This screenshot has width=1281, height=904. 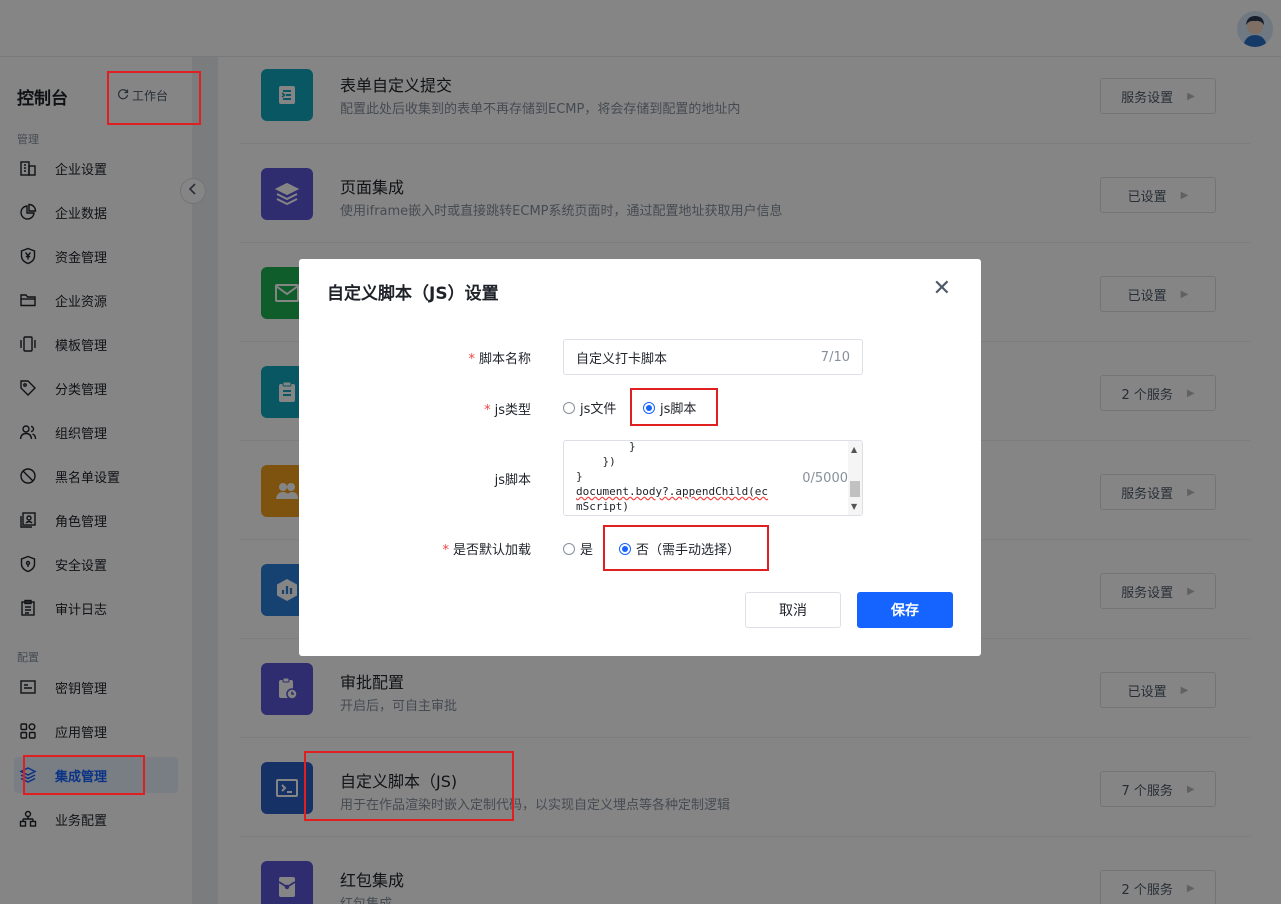 What do you see at coordinates (596, 461) in the screenshot?
I see `code-line: })` at bounding box center [596, 461].